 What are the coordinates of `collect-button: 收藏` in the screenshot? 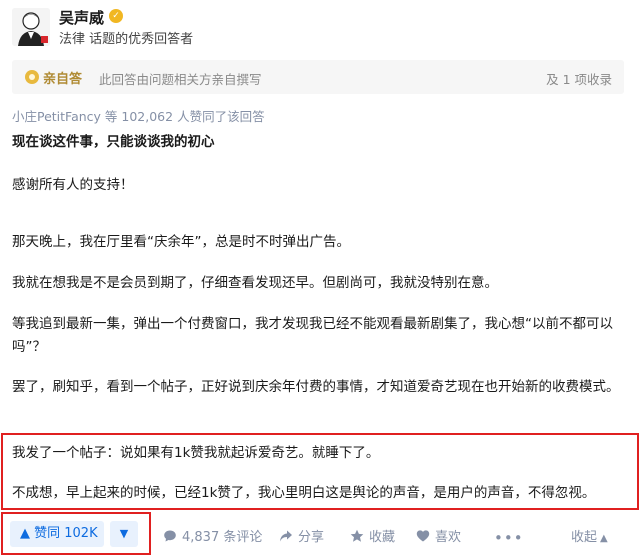 It's located at (372, 538).